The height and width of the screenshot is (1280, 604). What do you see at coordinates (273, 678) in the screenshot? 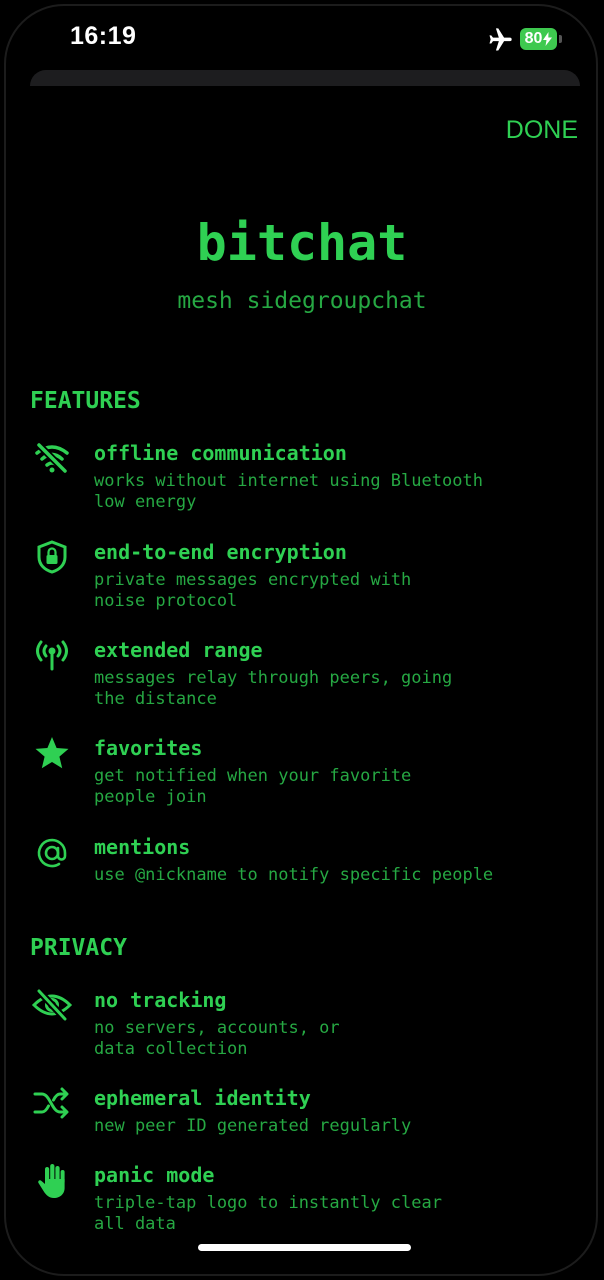
I see `feature-desc-line: messages relay through peers, going` at bounding box center [273, 678].